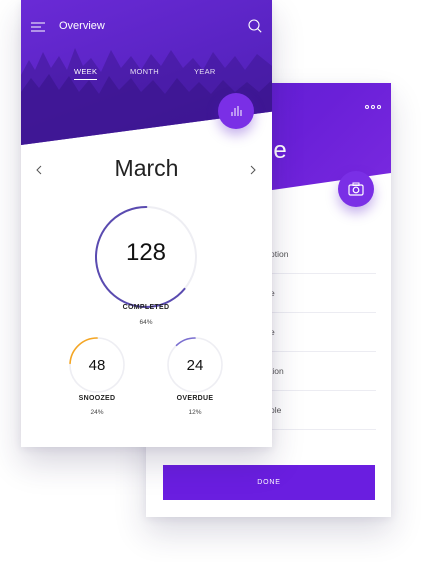 This screenshot has width=421, height=562. I want to click on done-button: DONE, so click(269, 482).